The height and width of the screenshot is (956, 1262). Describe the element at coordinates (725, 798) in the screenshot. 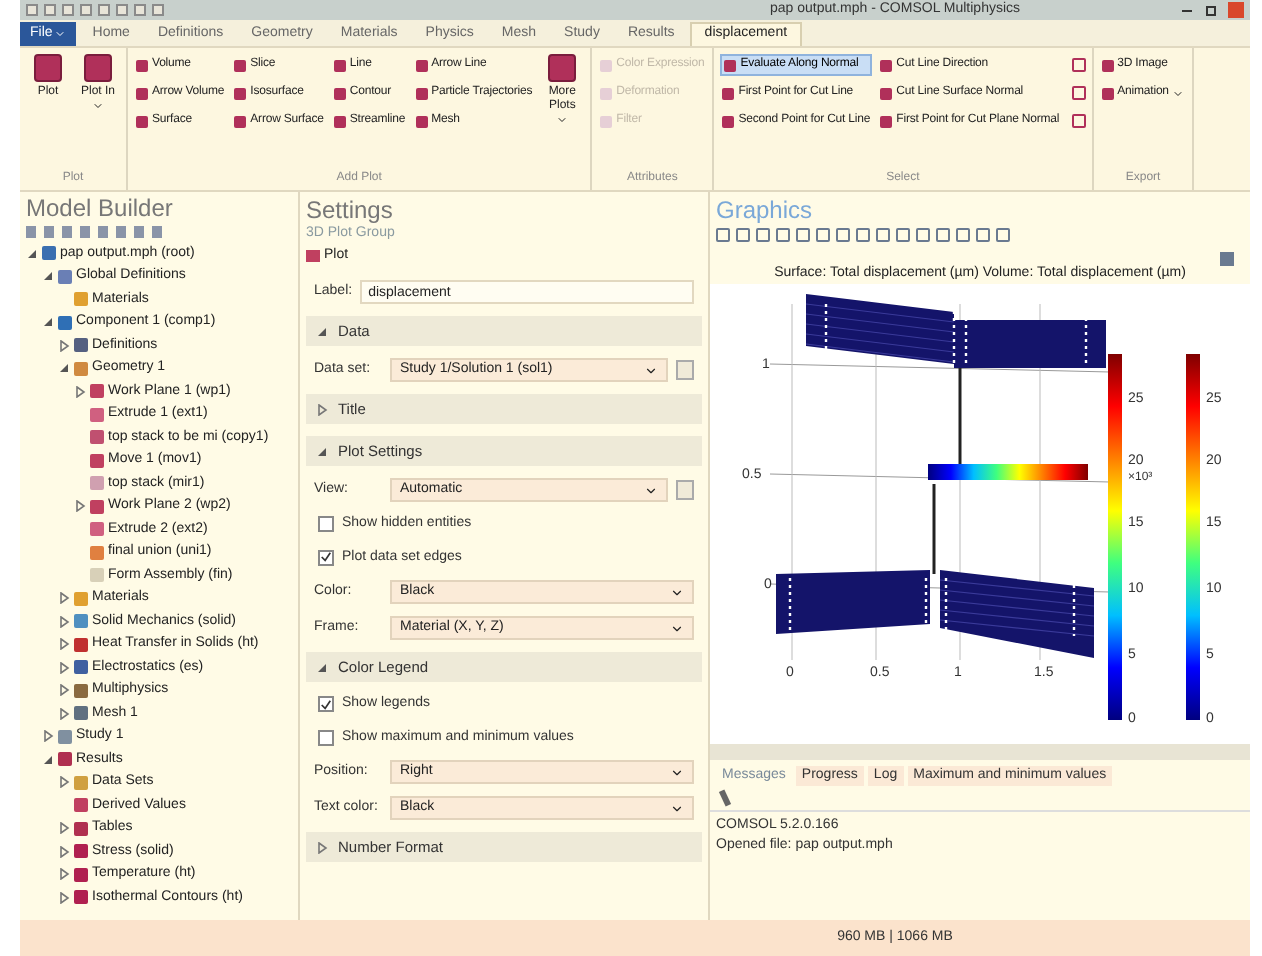

I see `clear-icon` at that location.